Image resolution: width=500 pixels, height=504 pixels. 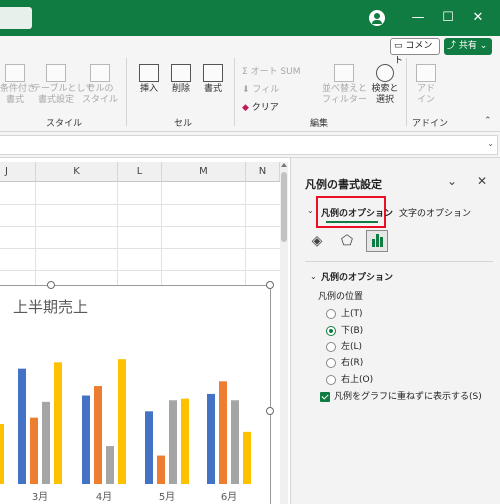 What do you see at coordinates (357, 380) in the screenshot?
I see `radio-label: 右上(O)` at bounding box center [357, 380].